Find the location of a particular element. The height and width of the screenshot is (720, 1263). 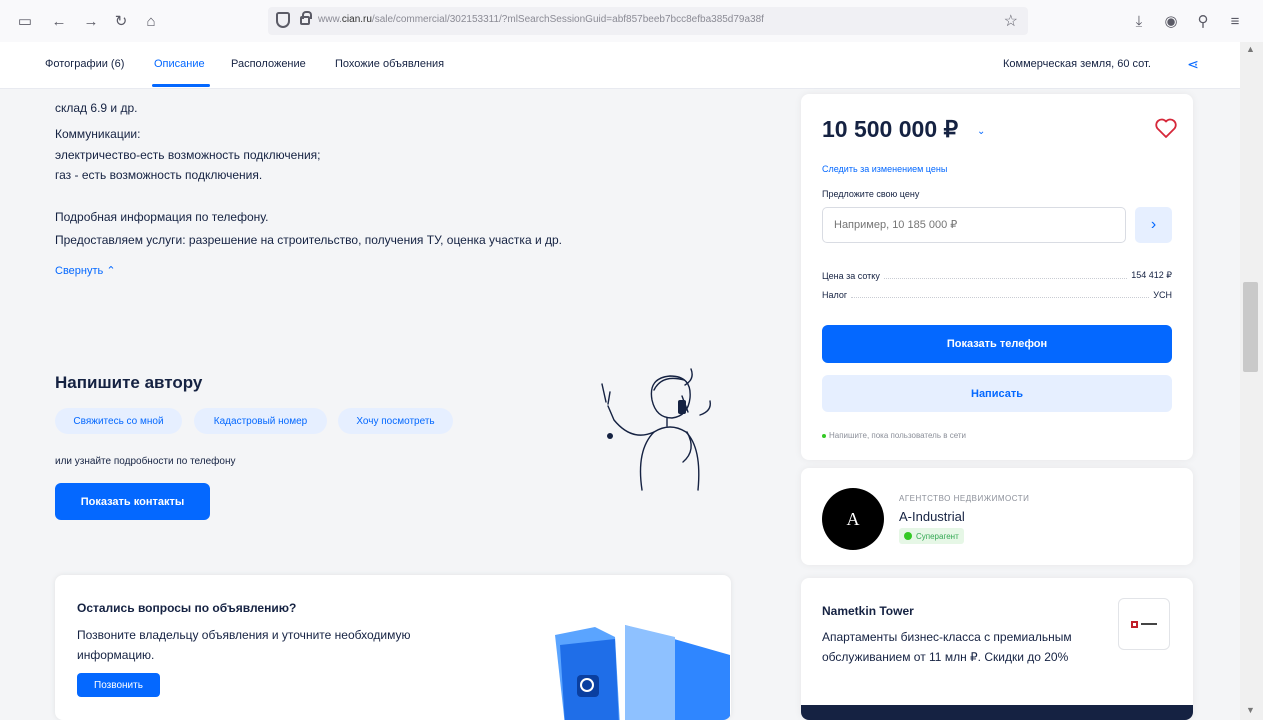

offer-price-label: Предложите свою цену is located at coordinates (871, 194).